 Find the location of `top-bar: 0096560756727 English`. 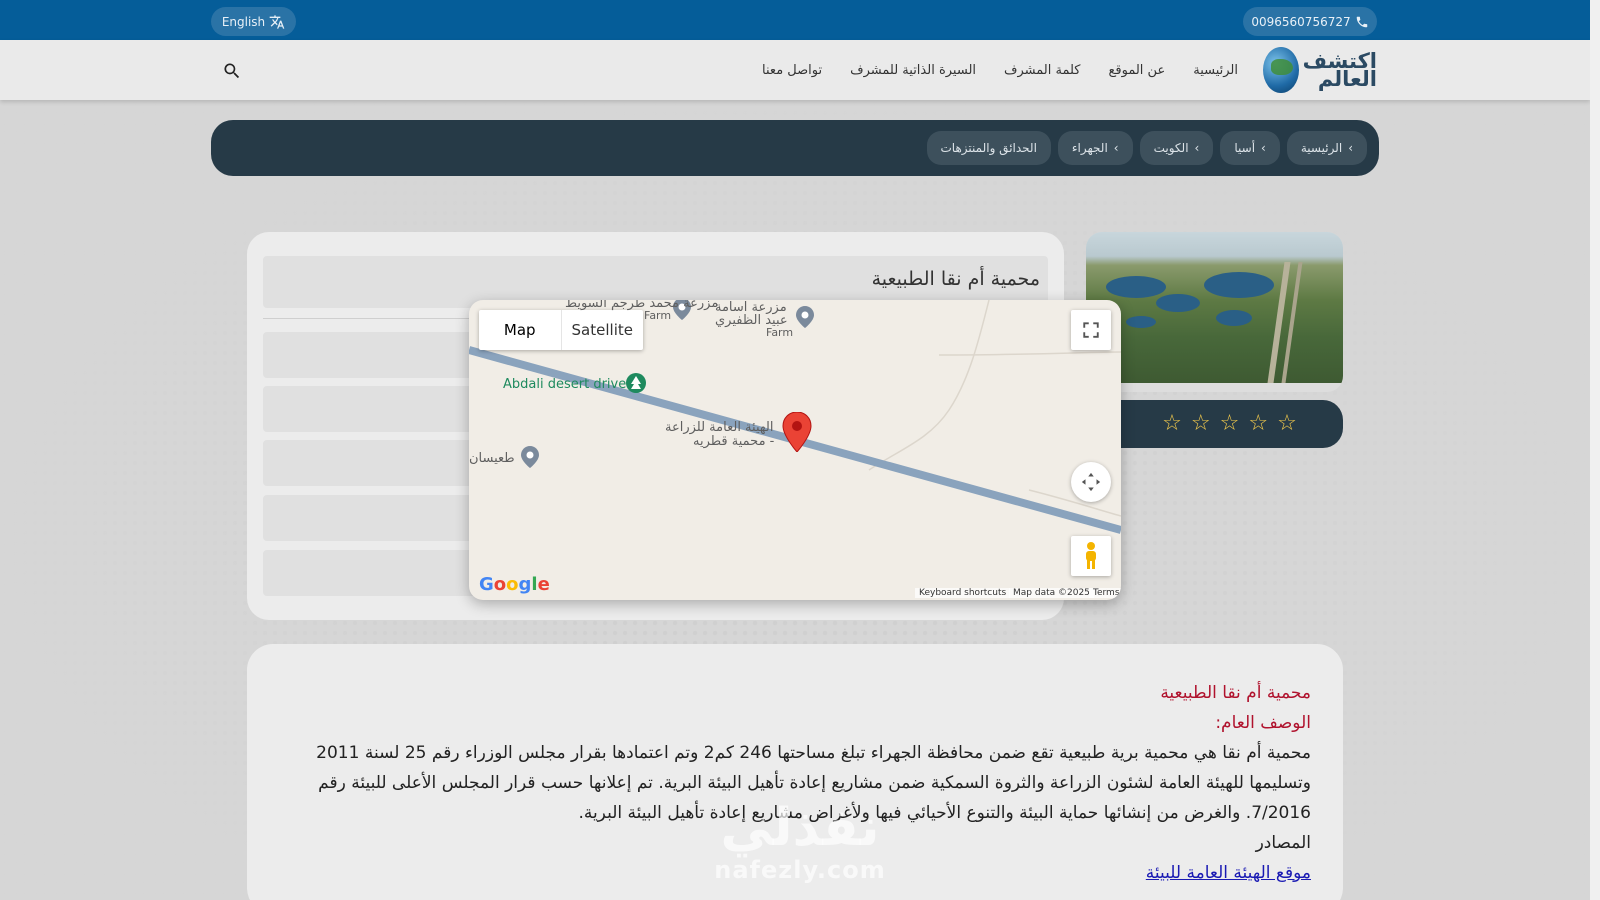

top-bar: 0096560756727 English is located at coordinates (795, 20).